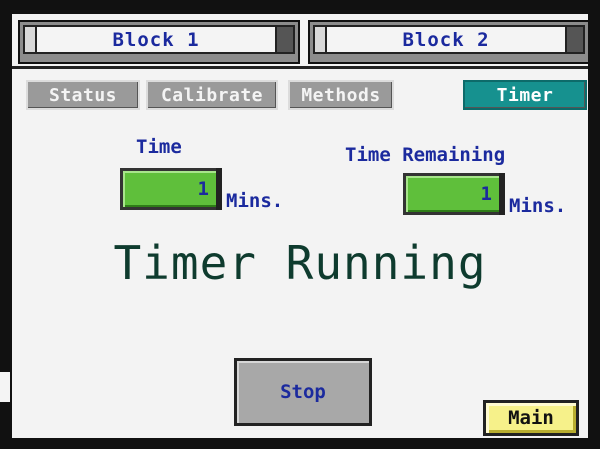 This screenshot has width=600, height=449. I want to click on block-1-selector: Block 1, so click(159, 42).